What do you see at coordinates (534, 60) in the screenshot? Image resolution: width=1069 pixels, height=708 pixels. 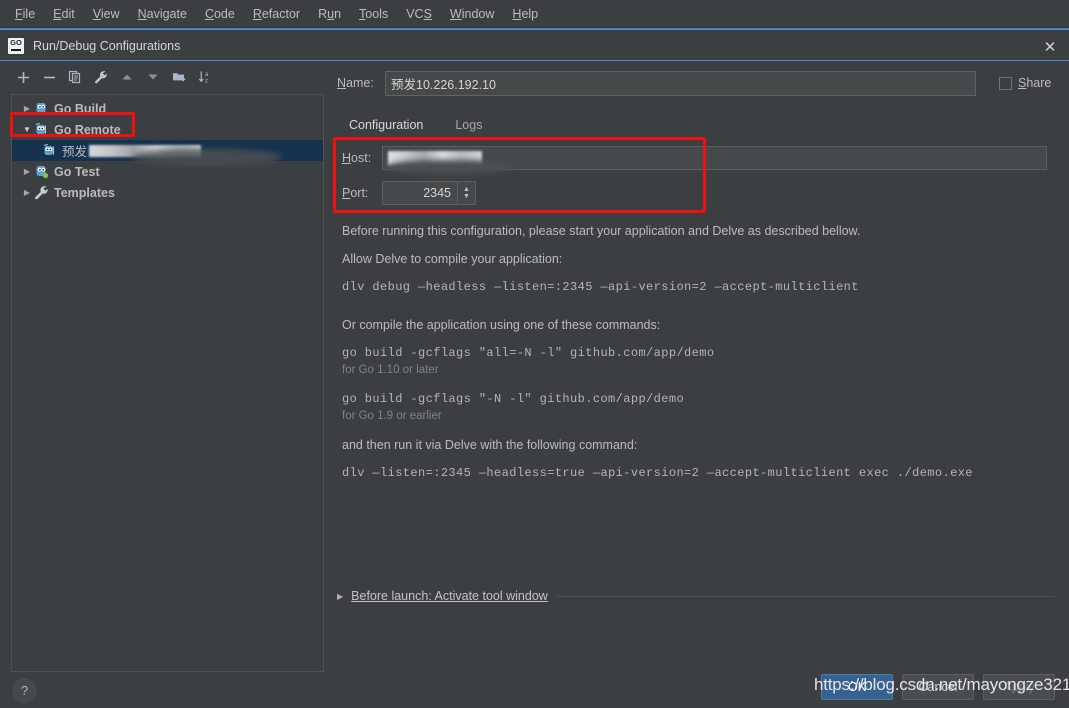 I see `title-underline` at bounding box center [534, 60].